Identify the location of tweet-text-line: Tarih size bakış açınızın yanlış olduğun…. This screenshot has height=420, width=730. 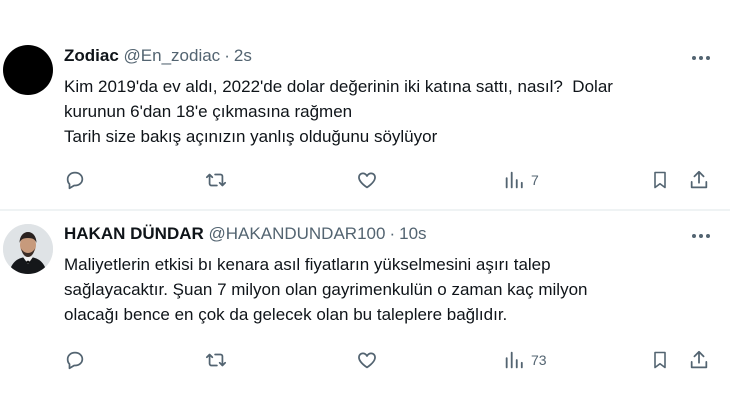
(251, 136).